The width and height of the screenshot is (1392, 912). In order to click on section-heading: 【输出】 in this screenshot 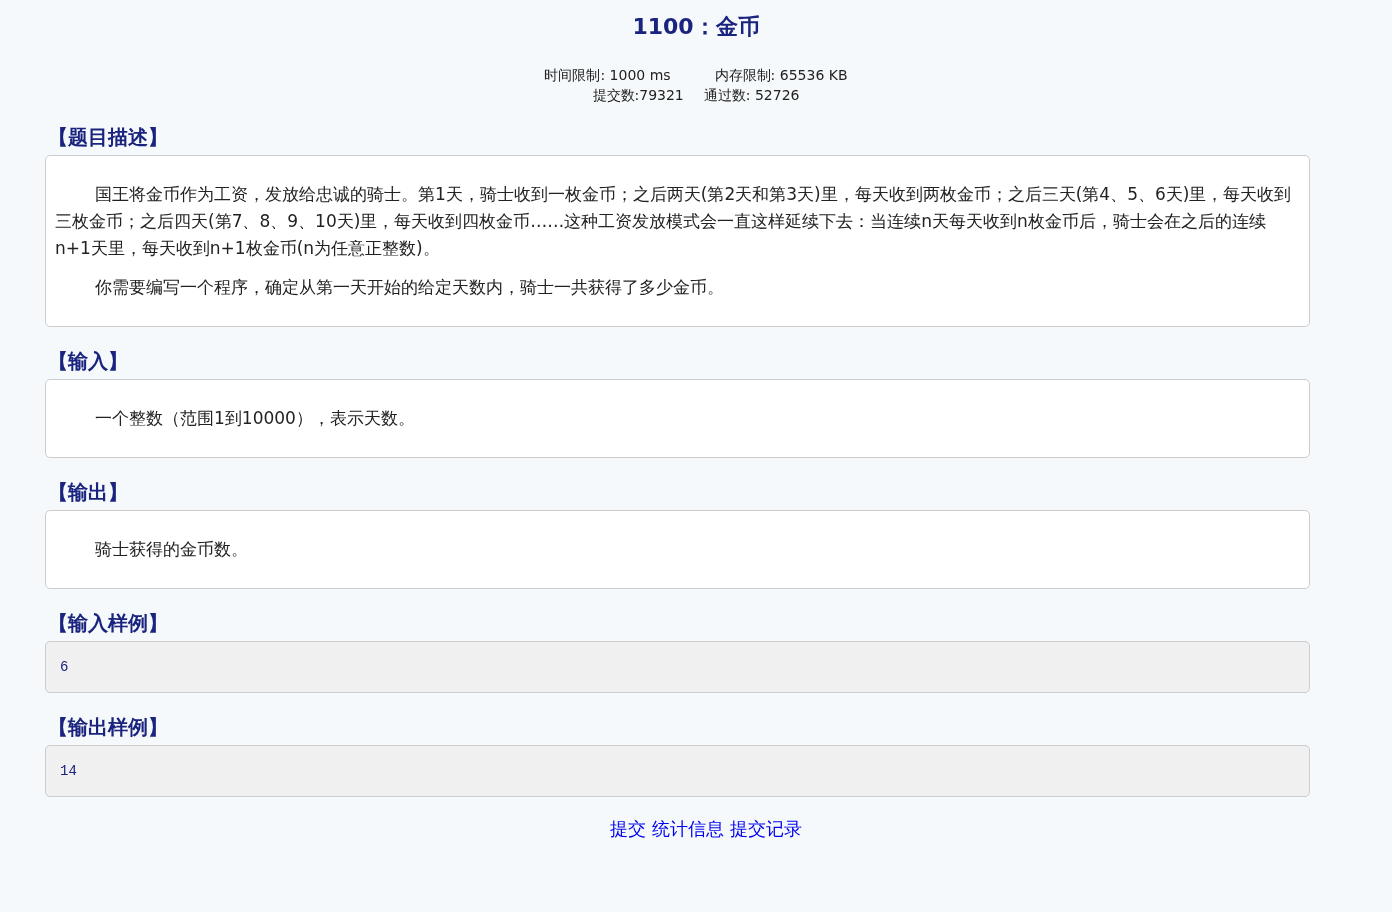, I will do `click(88, 492)`.